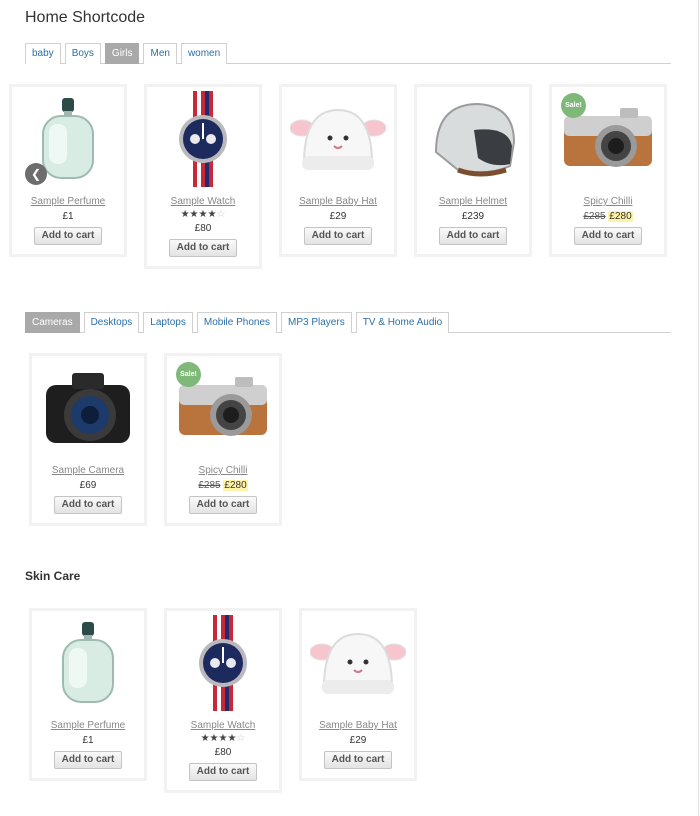  I want to click on product-card: Sample Perfume £1 Add to cart, so click(88, 694).